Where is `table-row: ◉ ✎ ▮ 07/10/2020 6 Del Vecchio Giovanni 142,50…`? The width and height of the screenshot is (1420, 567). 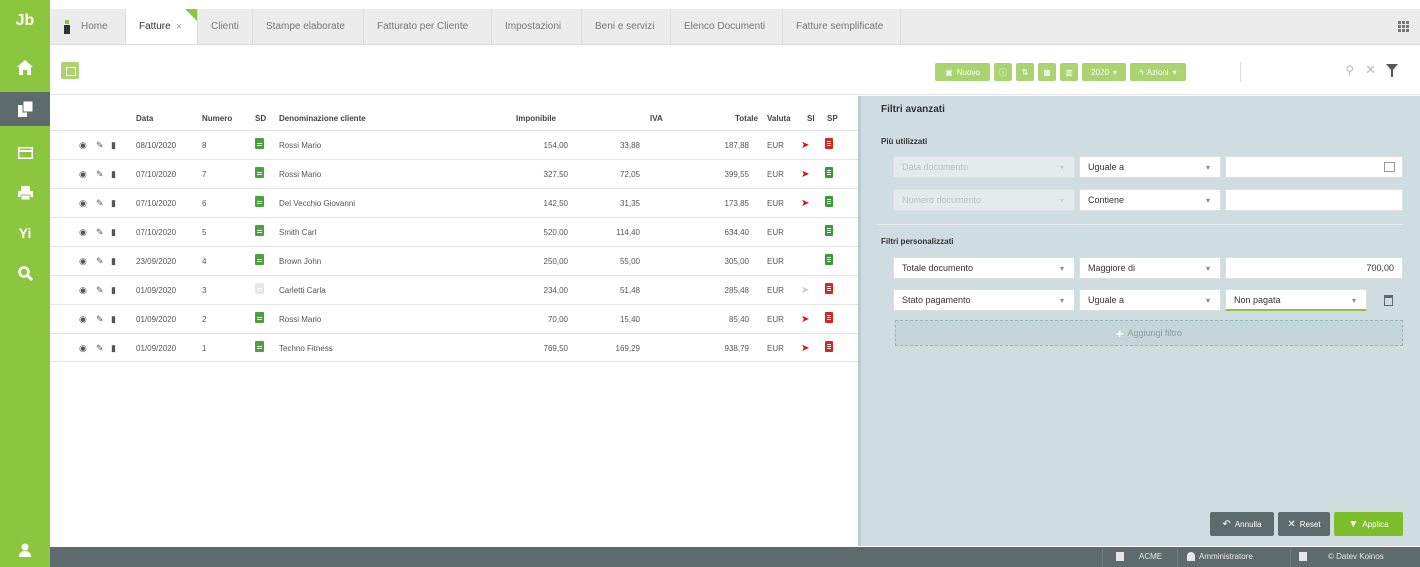 table-row: ◉ ✎ ▮ 07/10/2020 6 Del Vecchio Giovanni 142,50… is located at coordinates (454, 202).